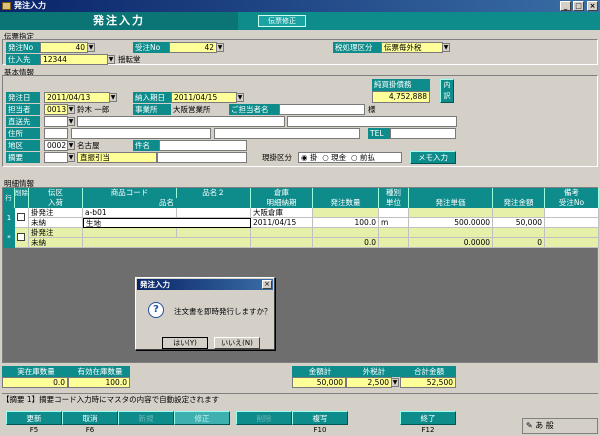 The image size is (600, 436). What do you see at coordinates (64, 47) in the screenshot?
I see `order-no-input: 40` at bounding box center [64, 47].